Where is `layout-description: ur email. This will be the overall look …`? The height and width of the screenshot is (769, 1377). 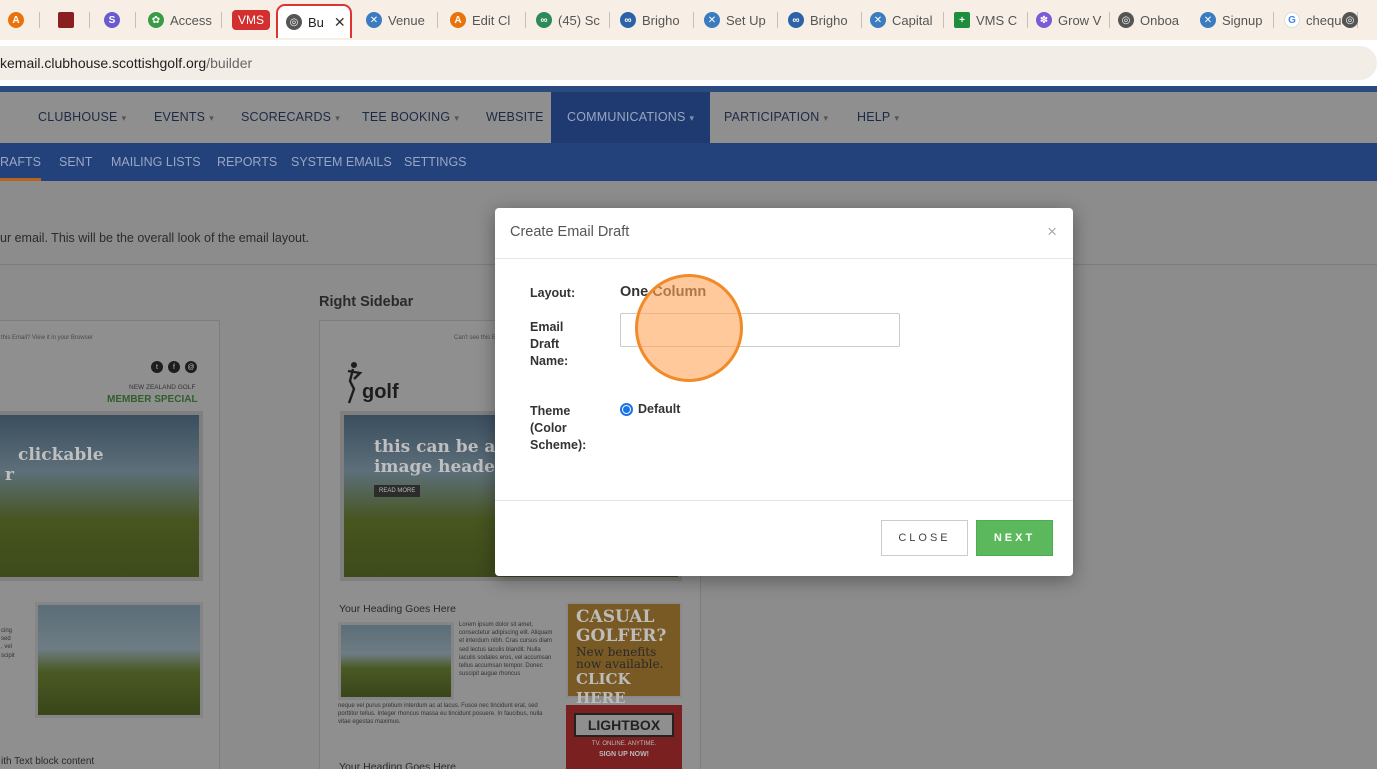
layout-description: ur email. This will be the overall look … is located at coordinates (154, 238).